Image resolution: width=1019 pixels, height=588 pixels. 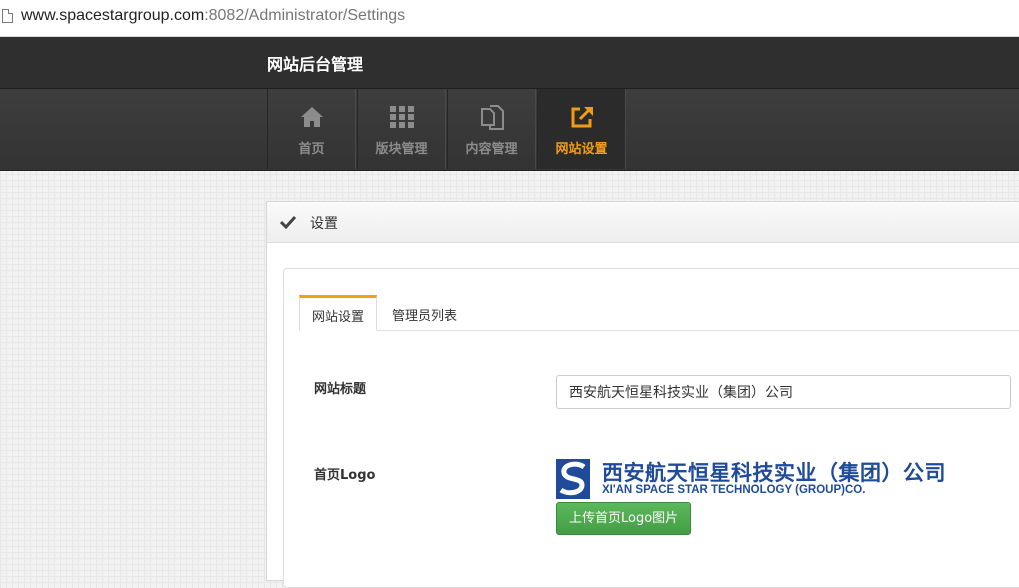 I want to click on nav-label-home: 首页, so click(x=311, y=149).